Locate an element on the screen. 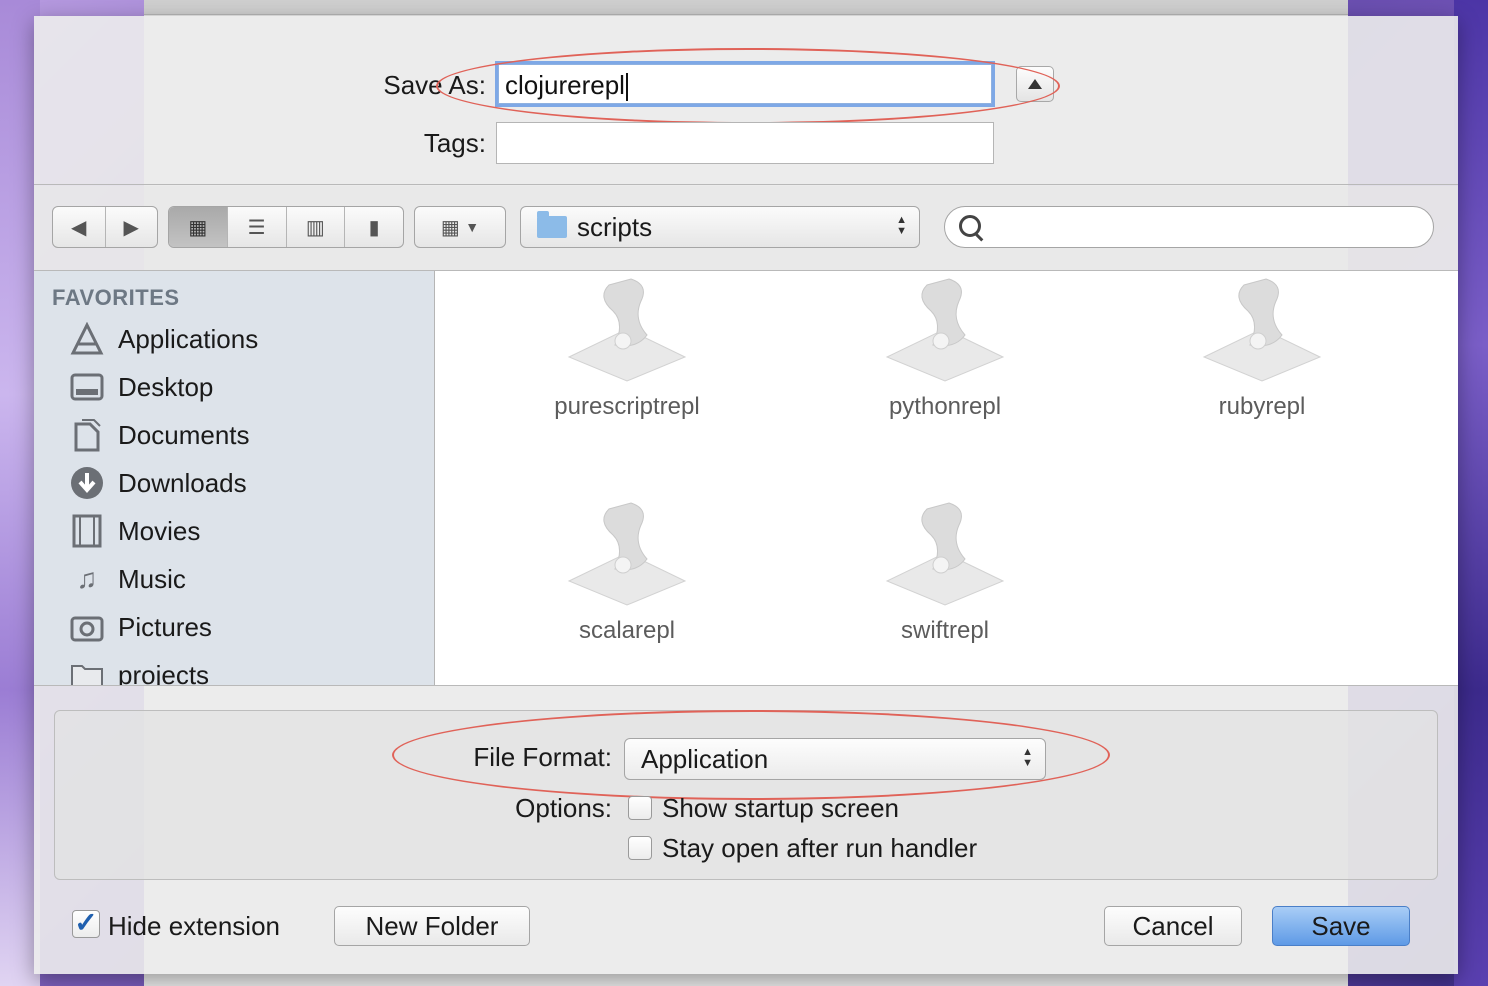 The width and height of the screenshot is (1488, 986). arrange-menu-button: ▦ ▼ is located at coordinates (460, 227).